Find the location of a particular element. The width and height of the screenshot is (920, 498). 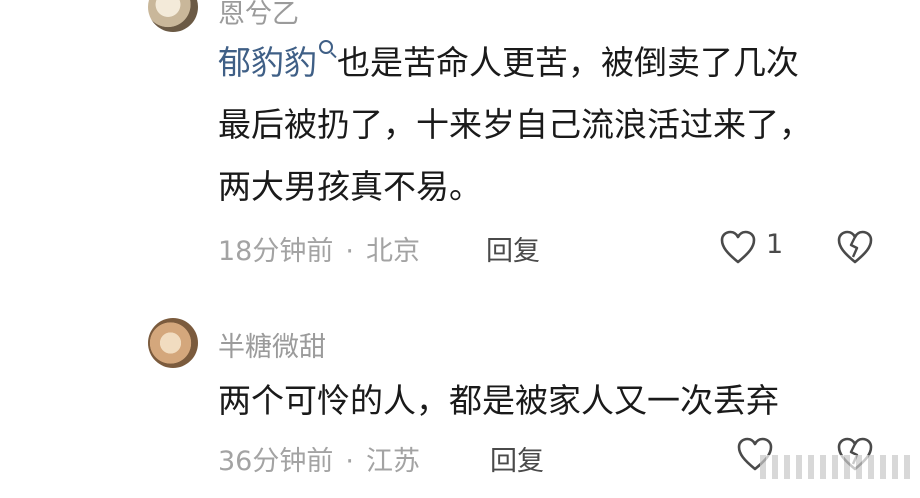

comment-username: 半糖微甜 is located at coordinates (272, 344).